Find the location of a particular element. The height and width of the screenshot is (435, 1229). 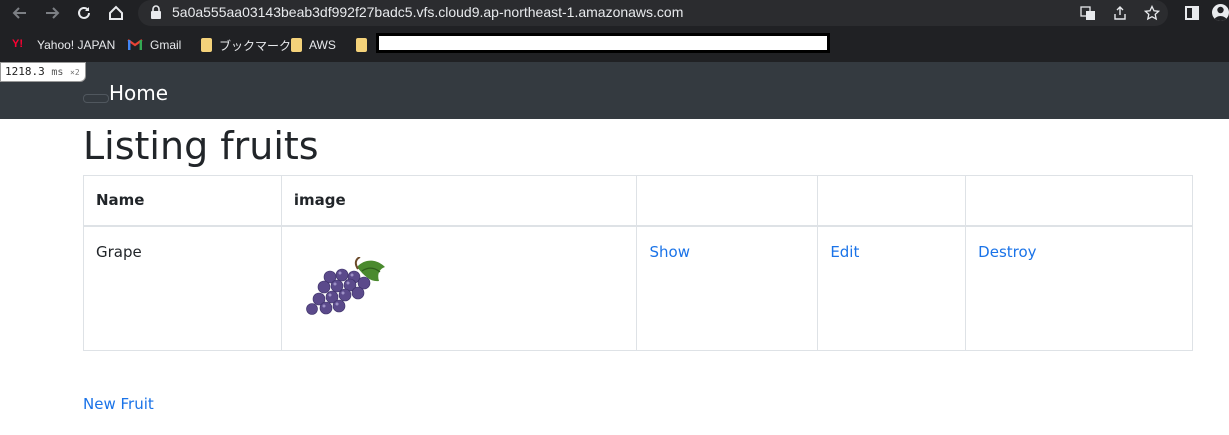

forward-button is located at coordinates (52, 13).